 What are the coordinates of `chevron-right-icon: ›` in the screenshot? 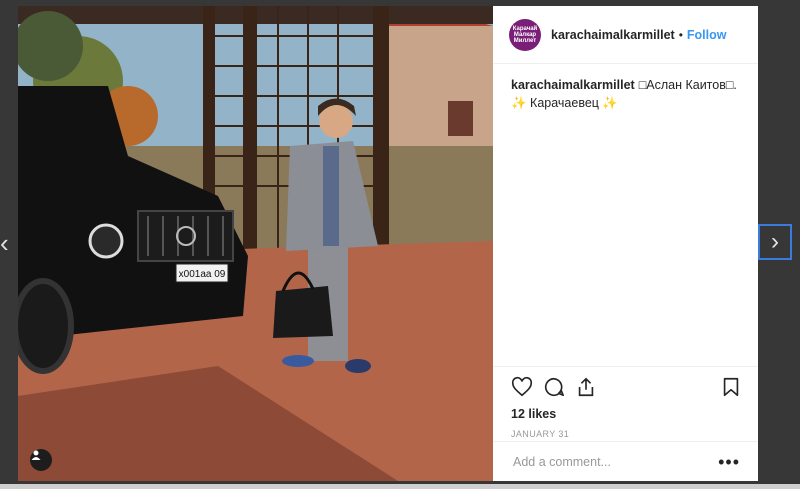 It's located at (775, 241).